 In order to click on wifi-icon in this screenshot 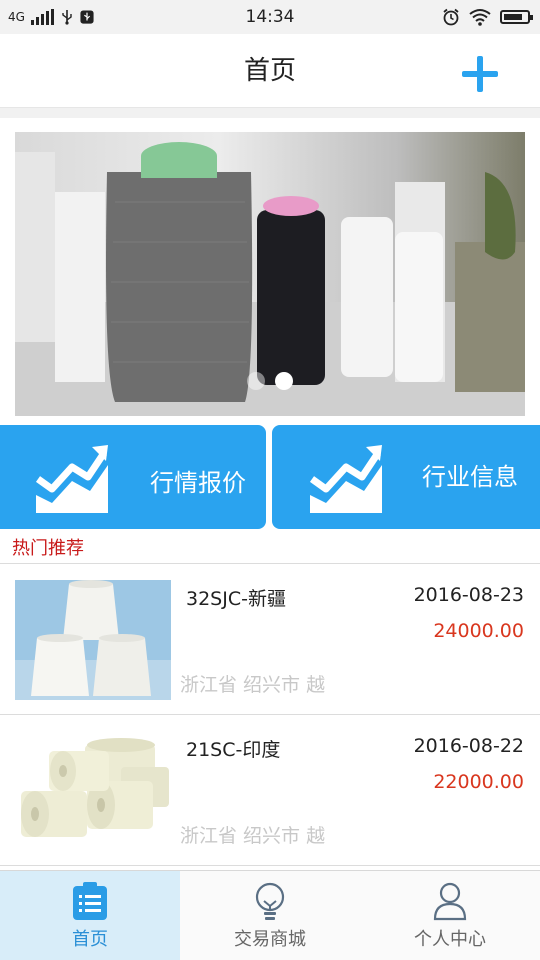, I will do `click(480, 17)`.